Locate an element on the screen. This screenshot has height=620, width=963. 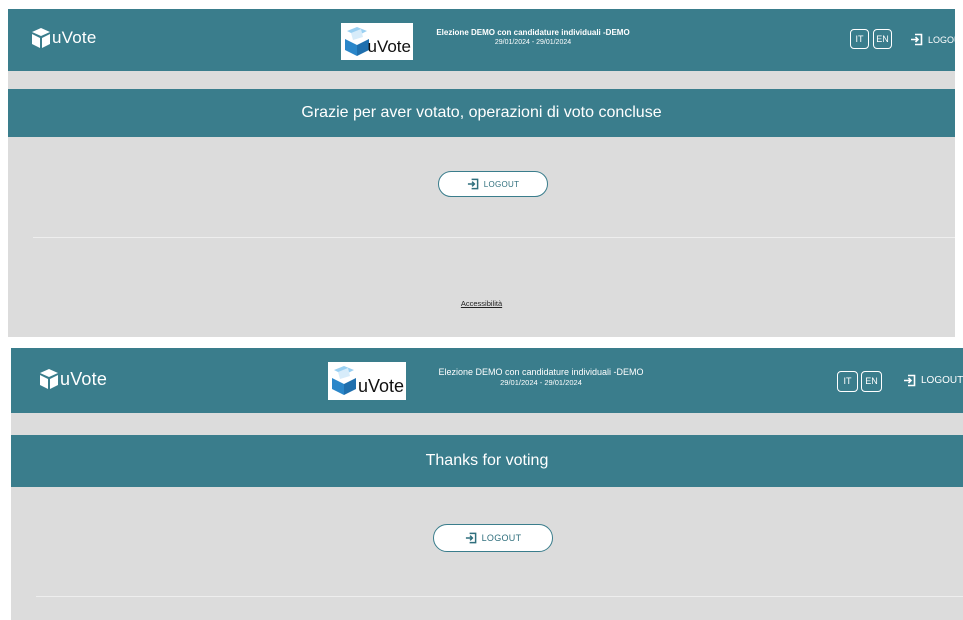
footer: Accessibilità is located at coordinates (481, 302).